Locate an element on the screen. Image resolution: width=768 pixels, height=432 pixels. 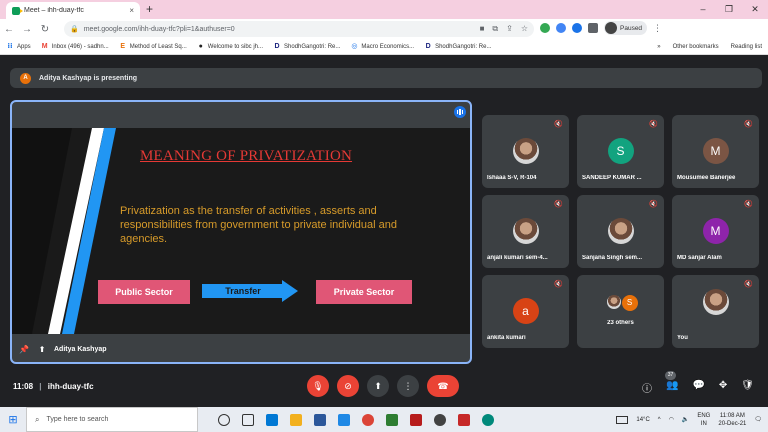
new-tab-button: + is located at coordinates (149, 9).